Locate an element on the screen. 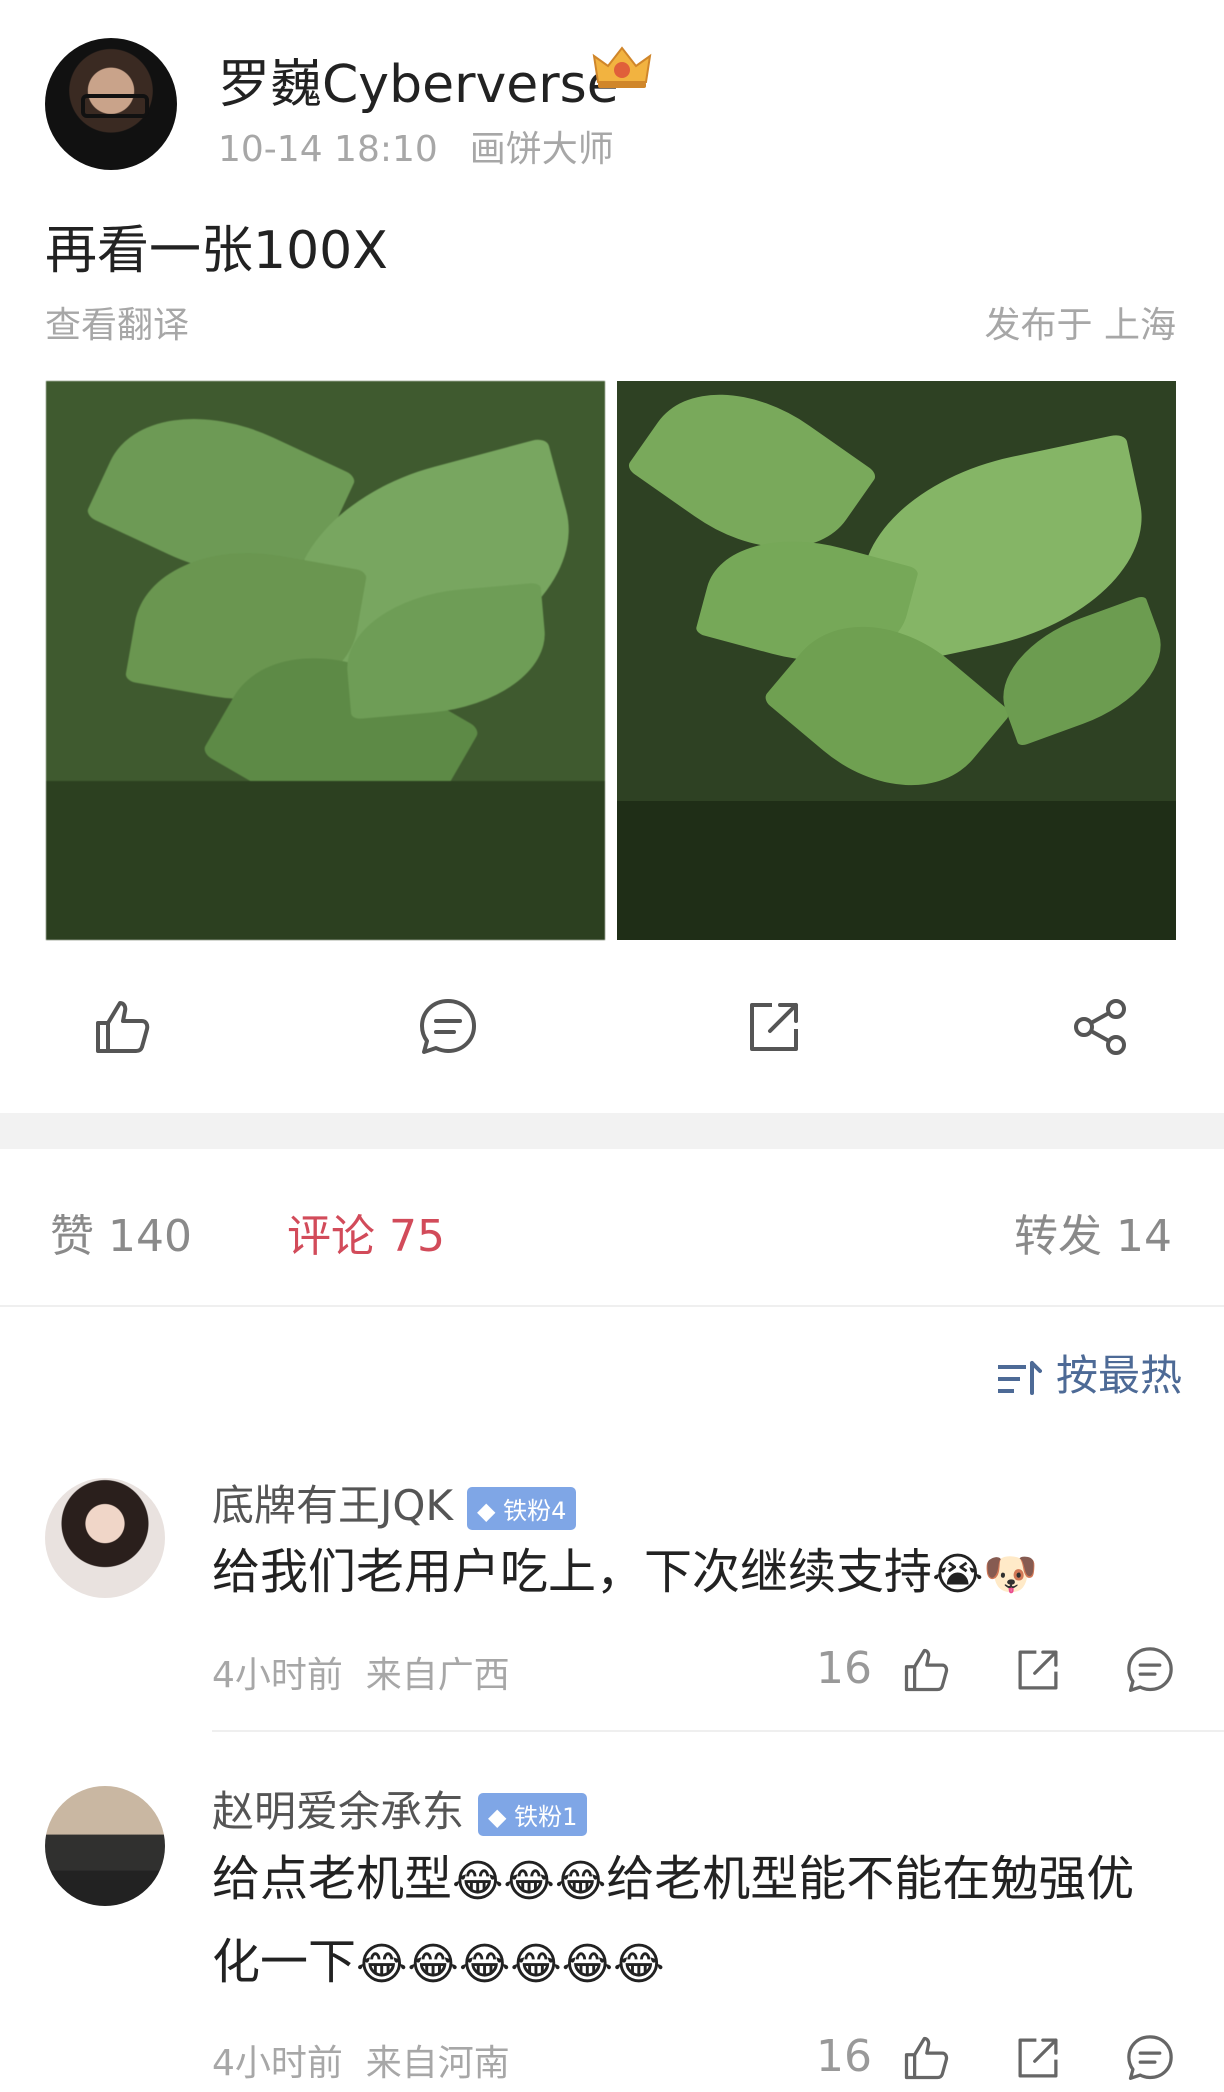 The height and width of the screenshot is (2092, 1224). translate-link: 查看翻译 is located at coordinates (117, 322).